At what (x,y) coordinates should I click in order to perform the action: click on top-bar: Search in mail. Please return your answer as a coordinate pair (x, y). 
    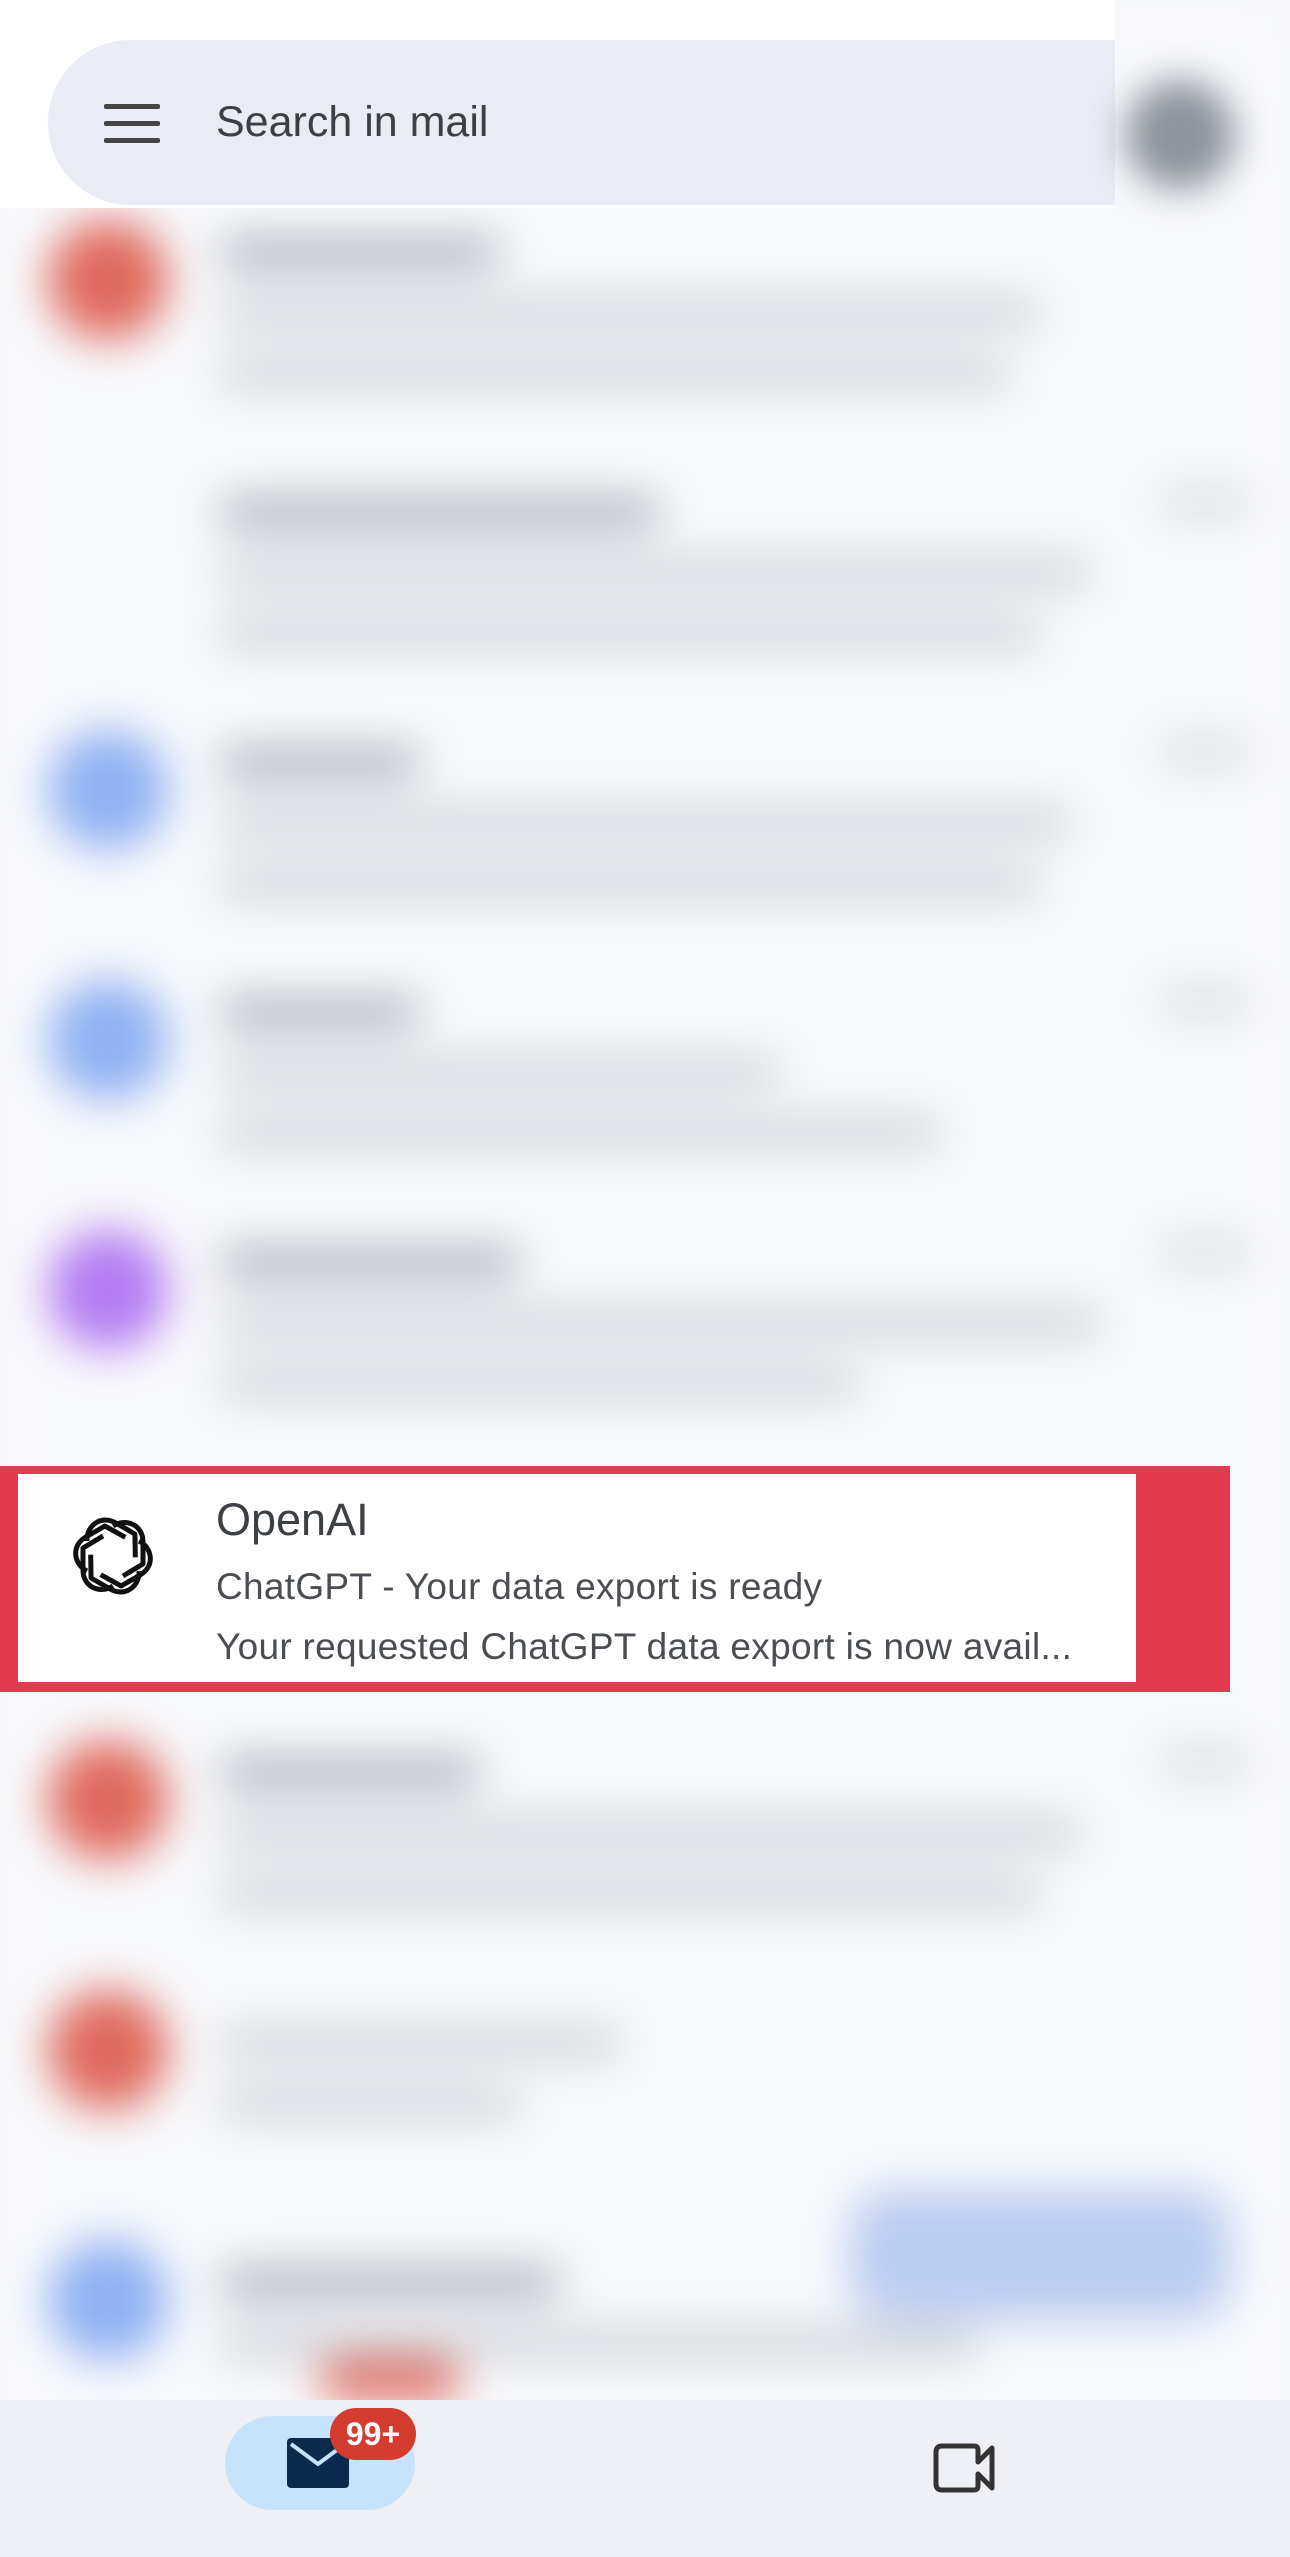
    Looking at the image, I should click on (557, 104).